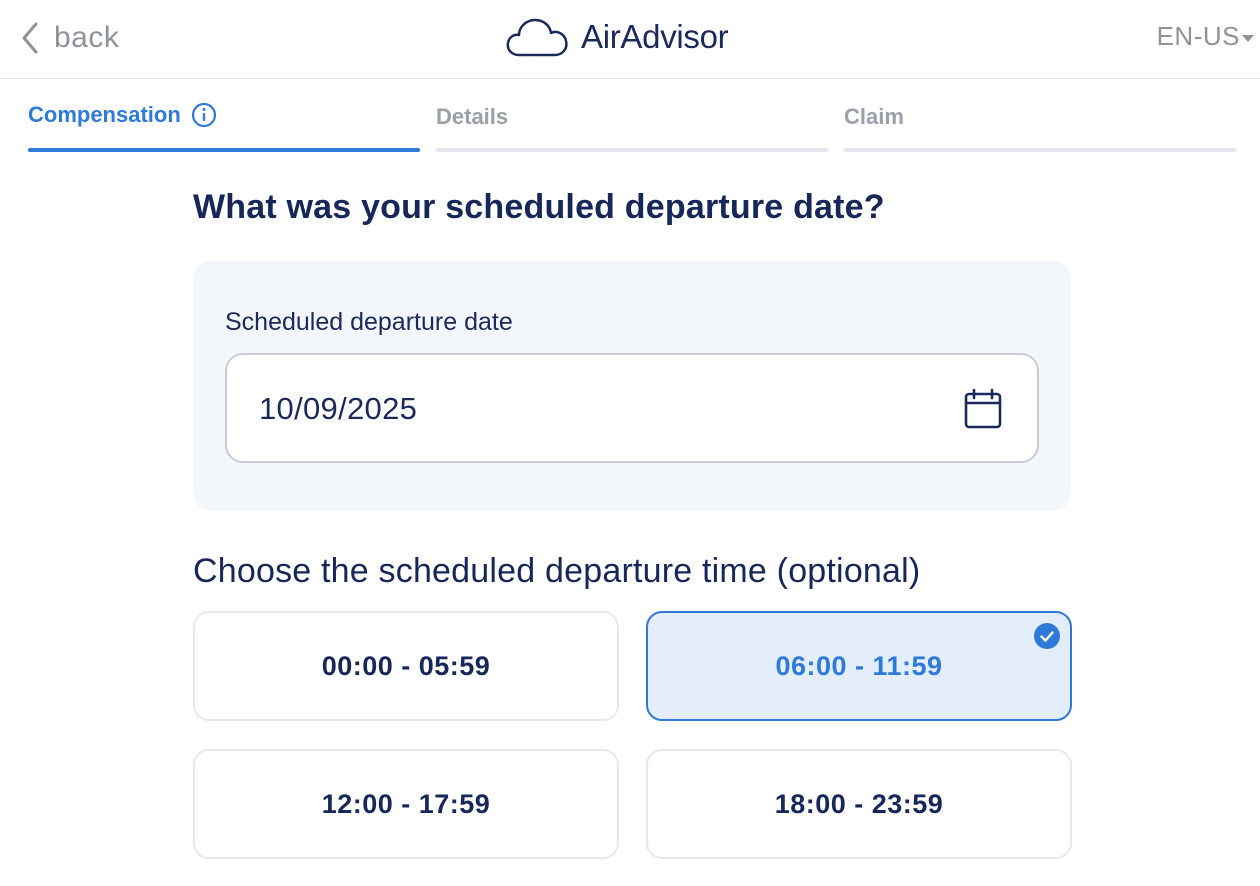  Describe the element at coordinates (1198, 35) in the screenshot. I see `language-label: EN-US` at that location.